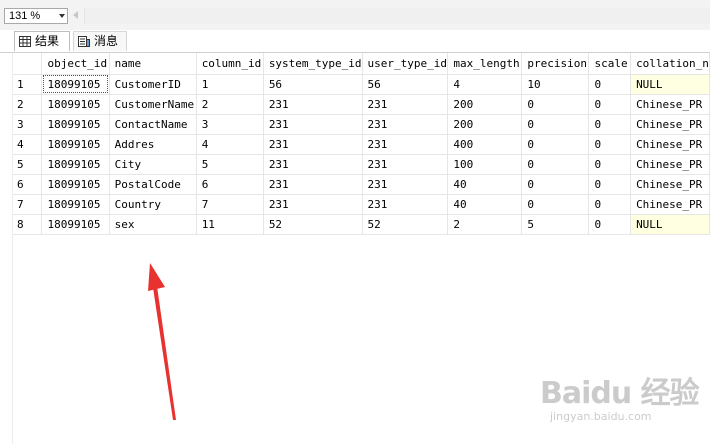 The height and width of the screenshot is (444, 710). Describe the element at coordinates (153, 164) in the screenshot. I see `table-cell: City` at that location.